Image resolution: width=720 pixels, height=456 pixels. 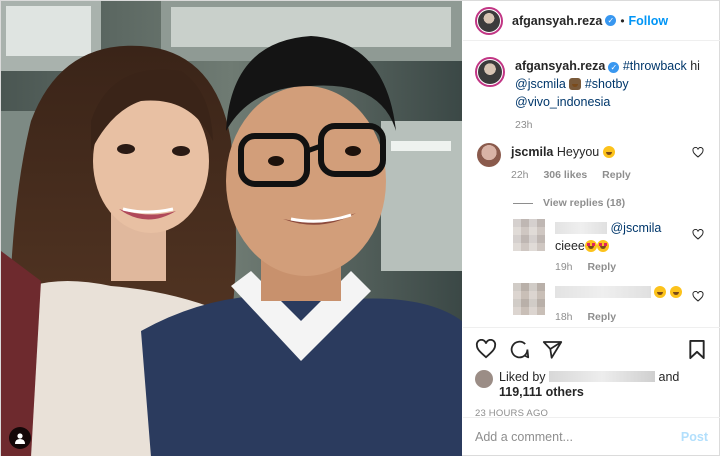 I want to click on reply-meta: 19h Reply, so click(x=608, y=267).